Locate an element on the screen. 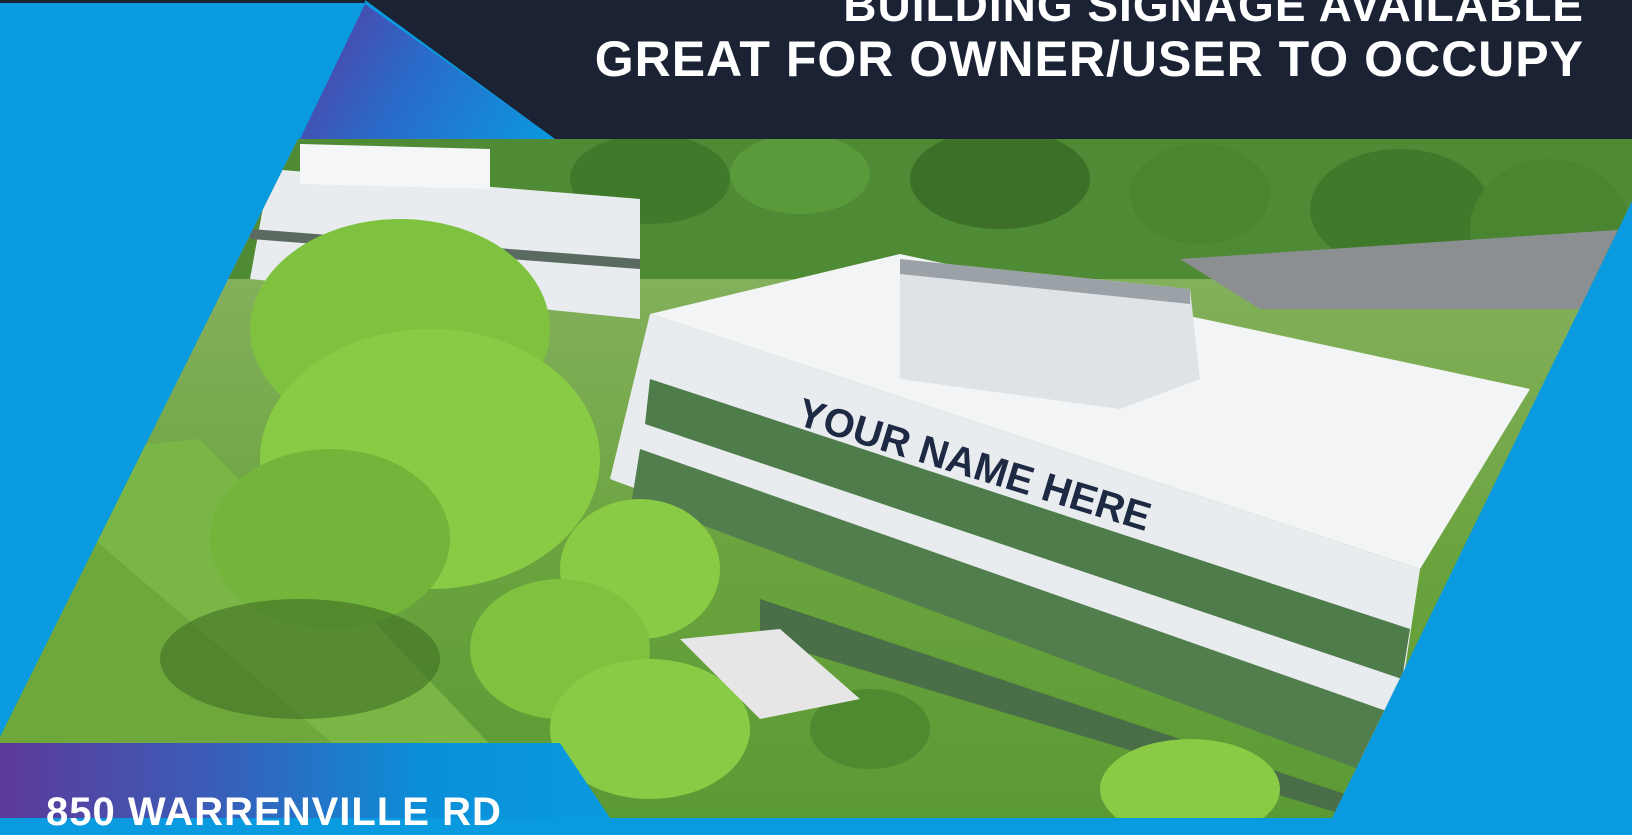  property-address: 850 WARRENVILLE RD is located at coordinates (274, 812).